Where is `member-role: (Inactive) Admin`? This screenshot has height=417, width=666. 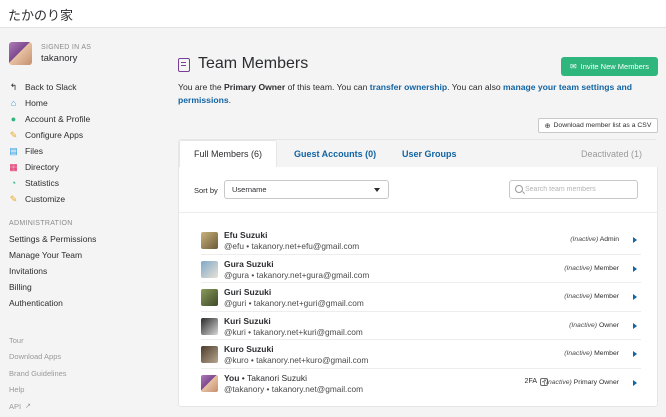
member-role: (Inactive) Admin is located at coordinates (594, 239).